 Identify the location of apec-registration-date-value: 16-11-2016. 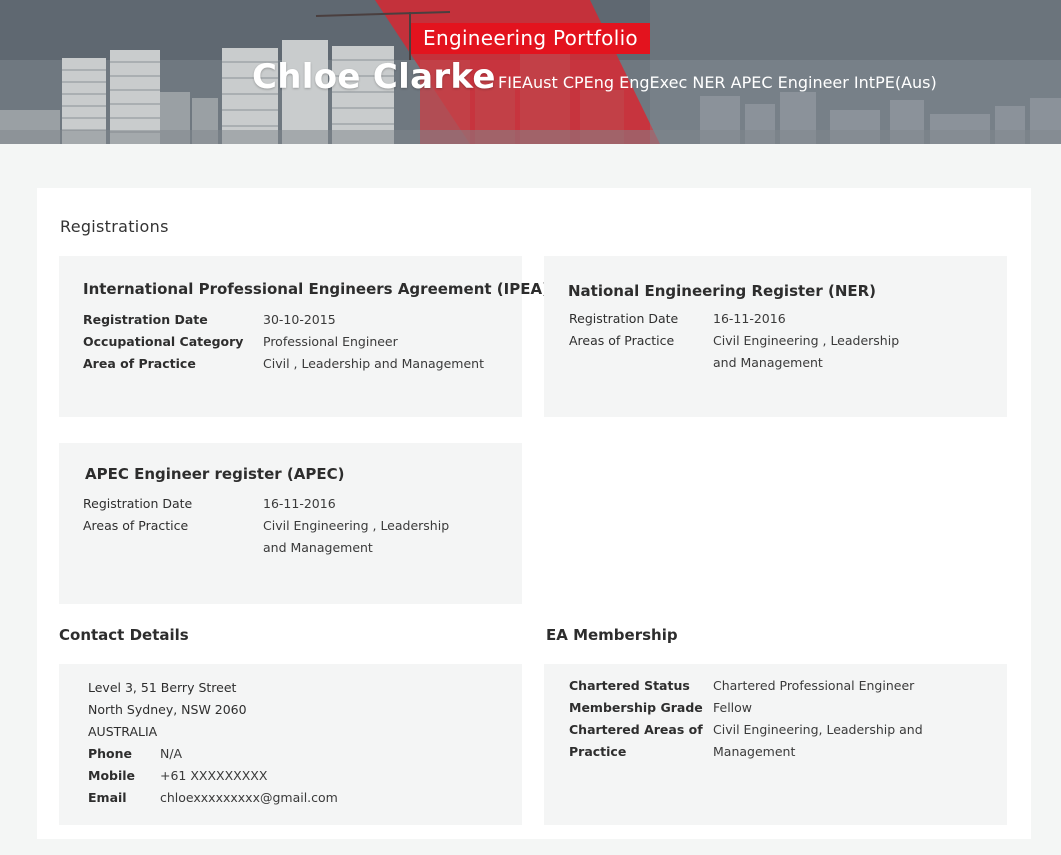
(299, 503).